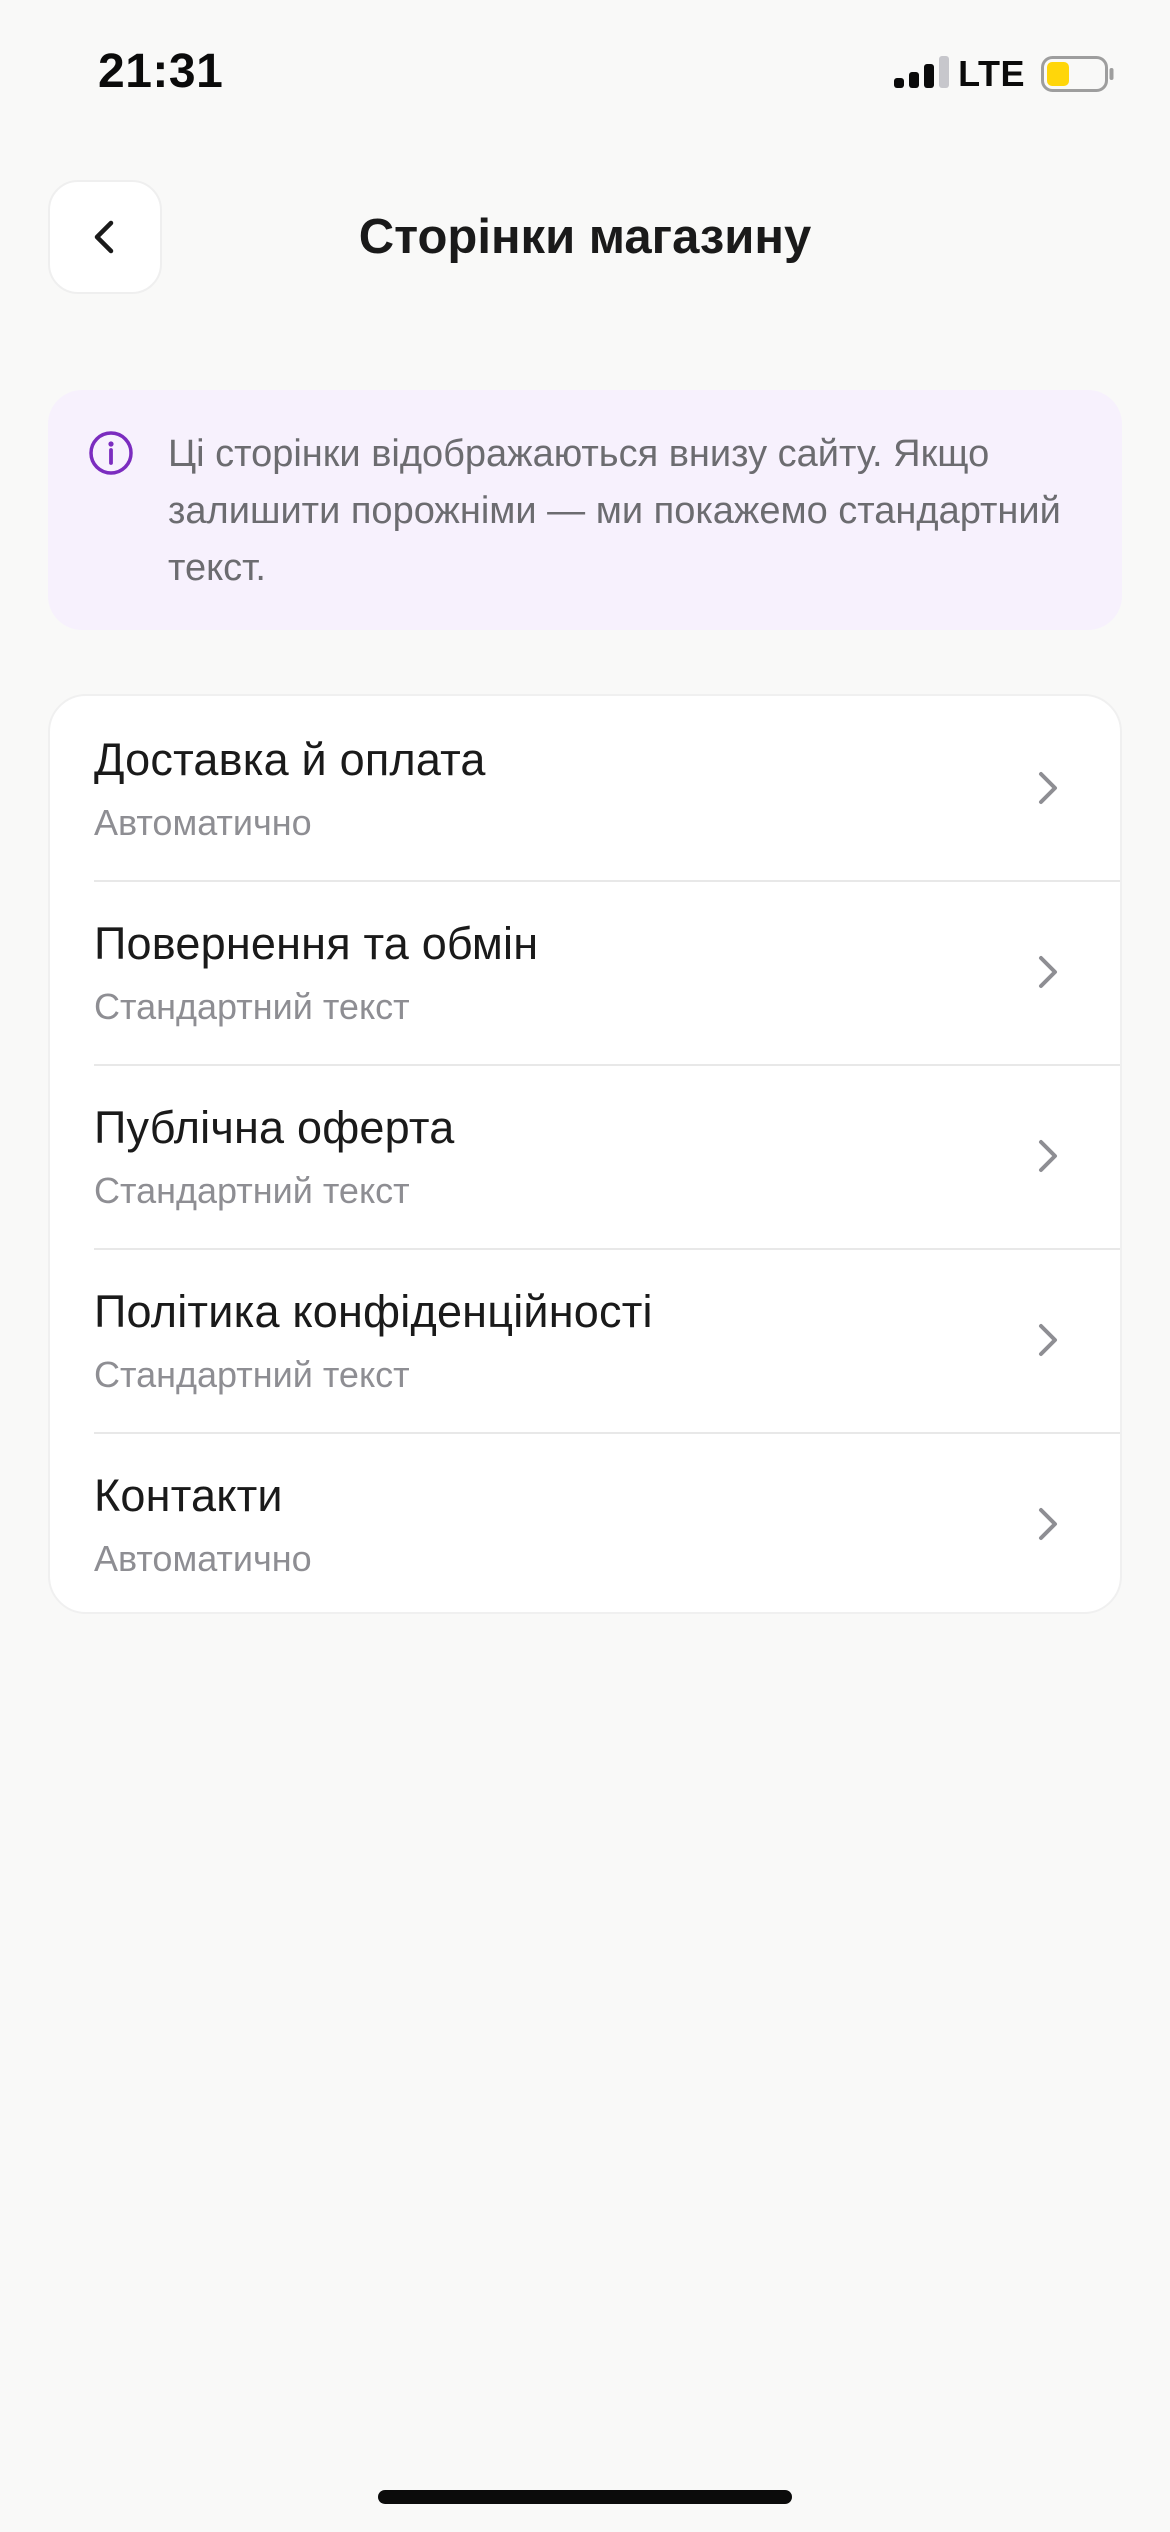  I want to click on list-item-returns-exchange: Повернення та обмін Стандартний текст, so click(585, 972).